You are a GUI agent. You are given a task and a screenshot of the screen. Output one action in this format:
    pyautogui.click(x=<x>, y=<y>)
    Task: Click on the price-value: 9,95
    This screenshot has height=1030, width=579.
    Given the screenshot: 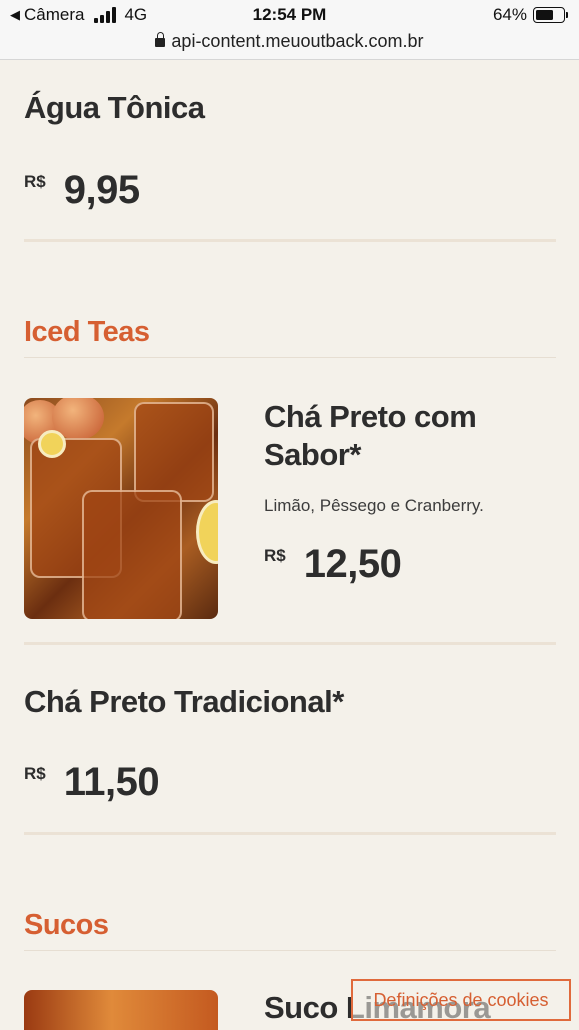 What is the action you would take?
    pyautogui.click(x=101, y=190)
    